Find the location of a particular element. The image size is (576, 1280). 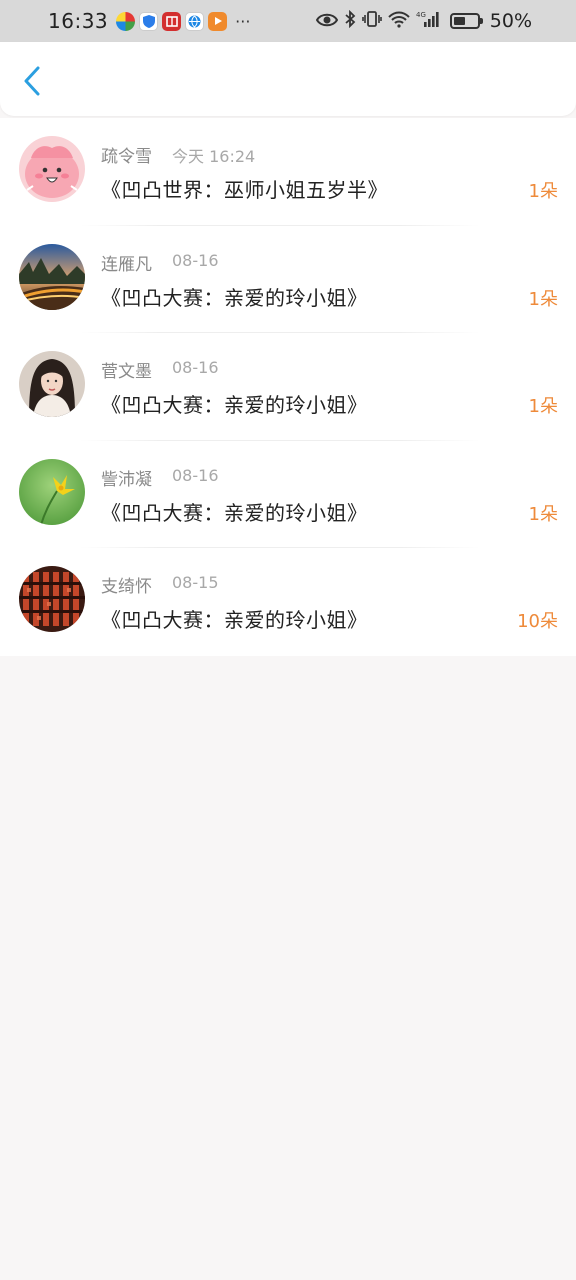

back-button is located at coordinates (32, 81).